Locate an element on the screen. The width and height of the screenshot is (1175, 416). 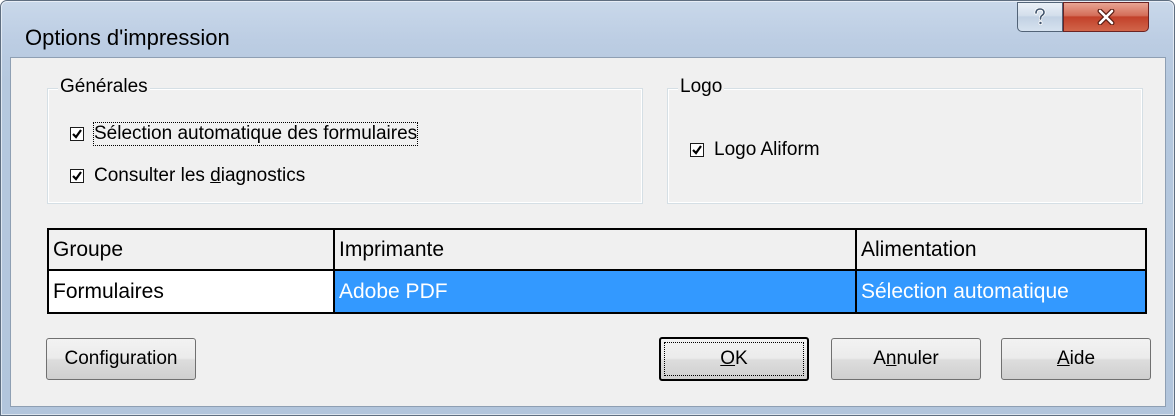
general-group-legend: Générales is located at coordinates (104, 87).